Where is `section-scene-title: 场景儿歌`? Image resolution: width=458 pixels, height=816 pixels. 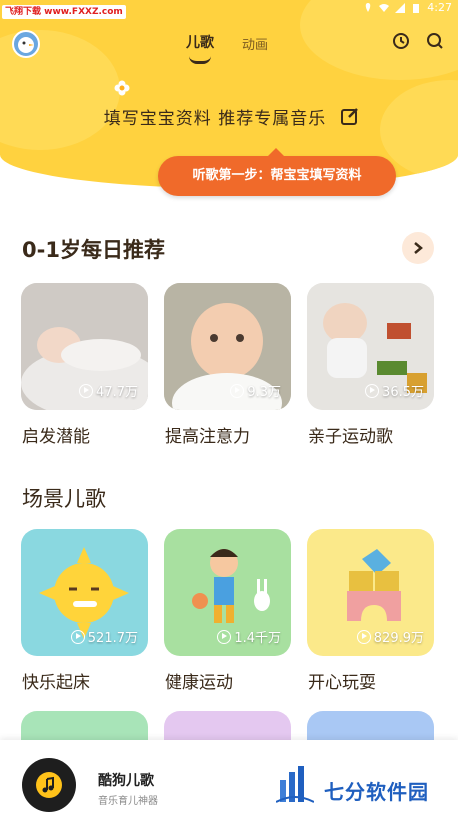 section-scene-title: 场景儿歌 is located at coordinates (64, 499).